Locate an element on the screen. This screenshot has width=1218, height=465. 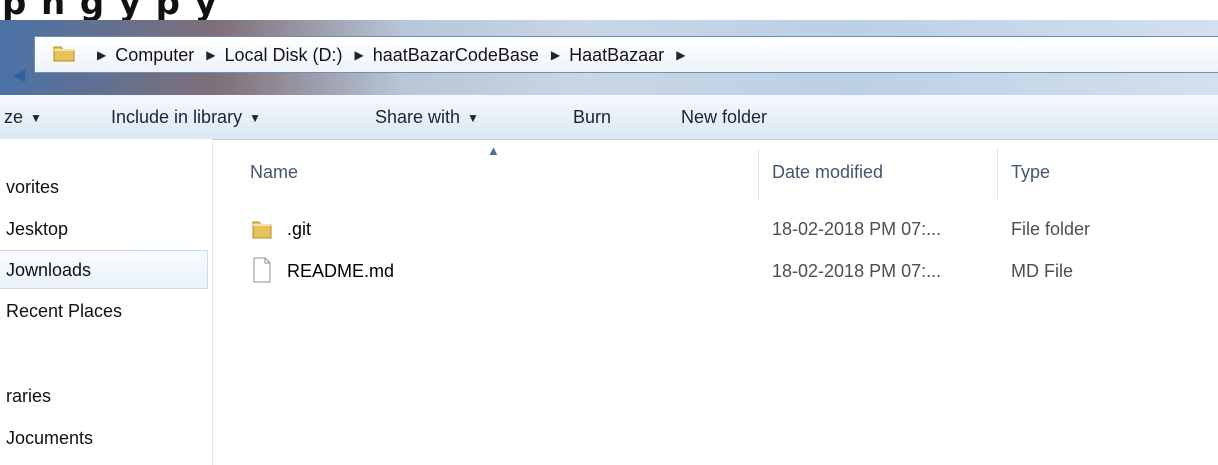
organize-button: ze ▼ is located at coordinates (23, 117).